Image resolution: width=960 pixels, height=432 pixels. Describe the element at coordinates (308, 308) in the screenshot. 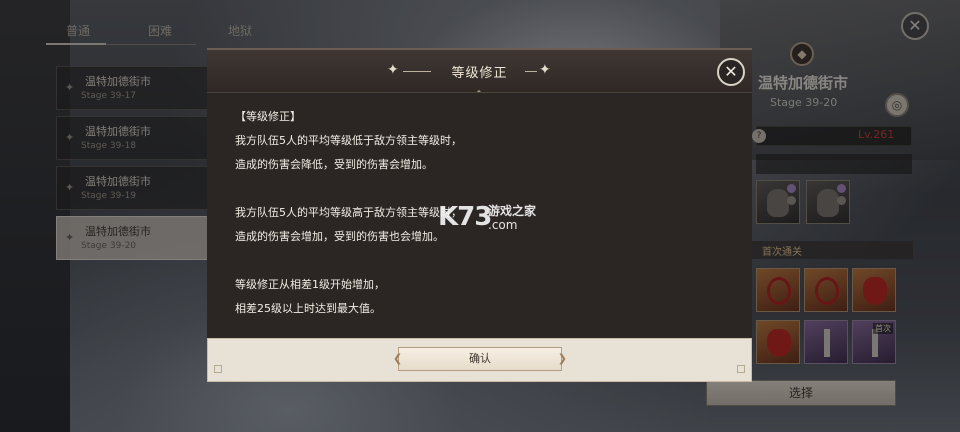

I see `dialog-line: 相差25级以上时达到最大值。` at that location.